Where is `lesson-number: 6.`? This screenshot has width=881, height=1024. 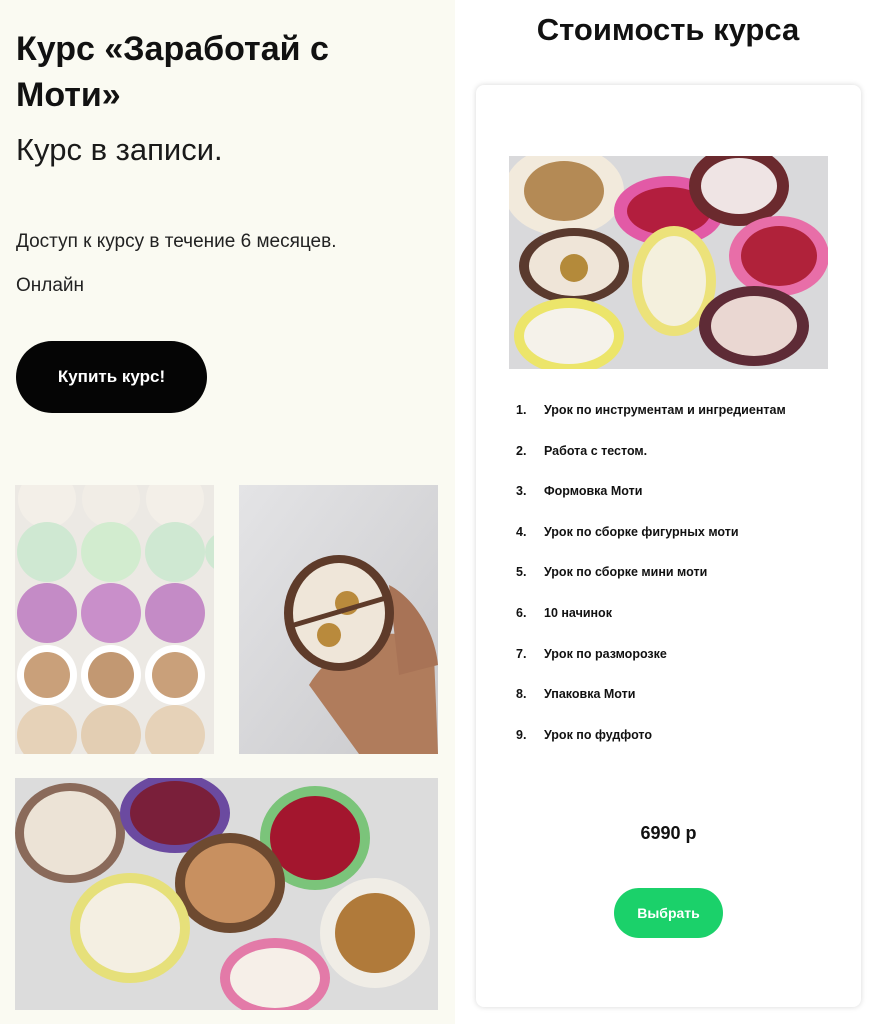 lesson-number: 6. is located at coordinates (521, 612).